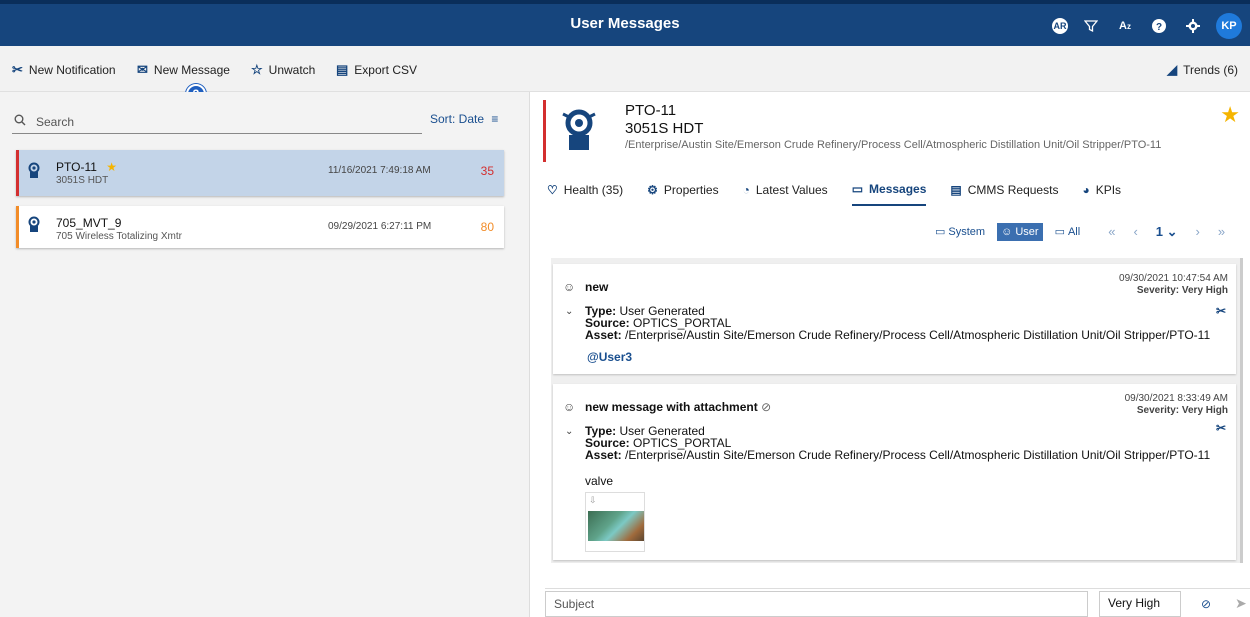 Image resolution: width=1250 pixels, height=617 pixels. What do you see at coordinates (1135, 232) in the screenshot?
I see `prev-page-icon: ‹` at bounding box center [1135, 232].